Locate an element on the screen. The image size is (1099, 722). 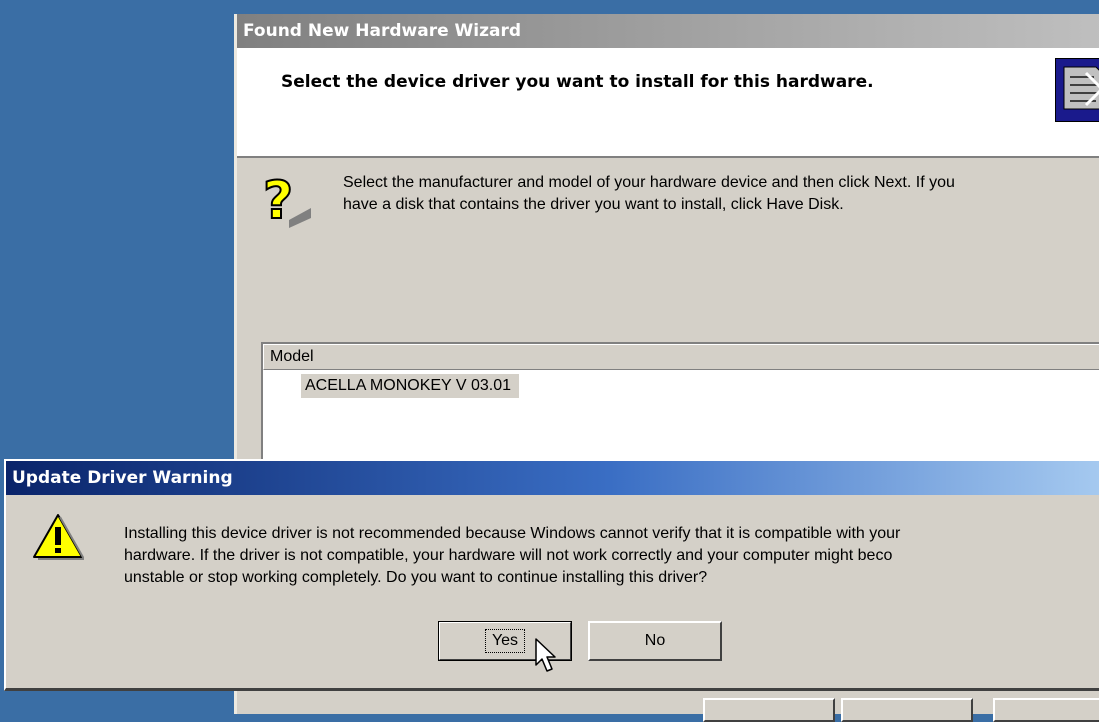
hardware-wizard-icon is located at coordinates (1077, 90).